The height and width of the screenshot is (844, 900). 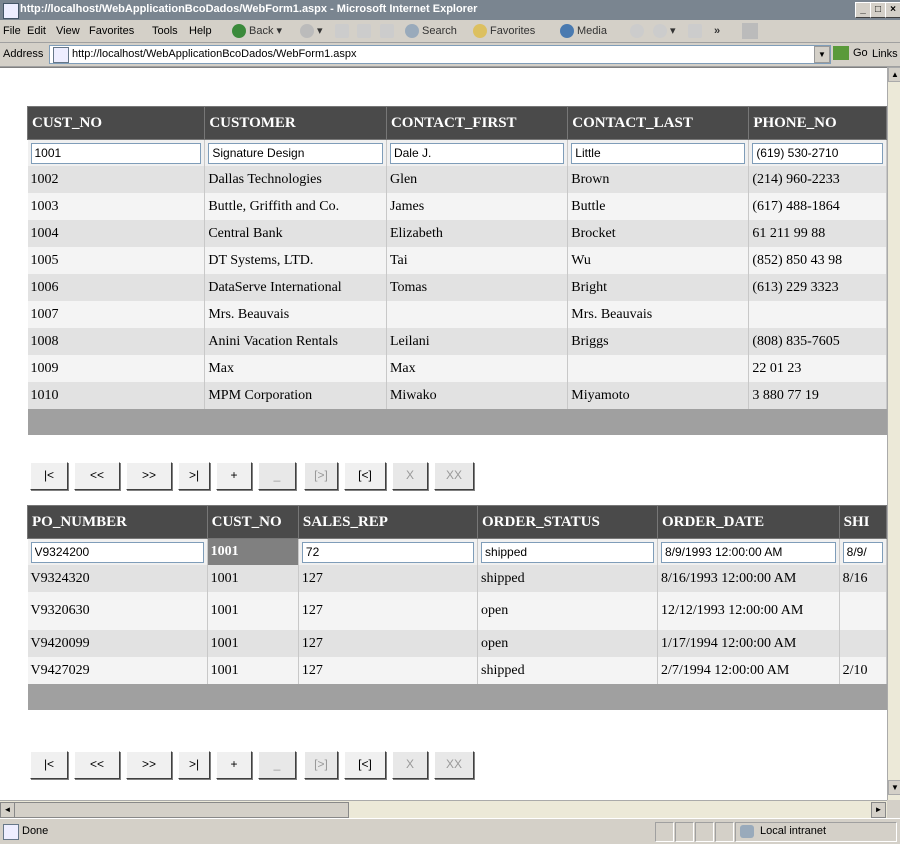 I want to click on home-icon, so click(x=387, y=31).